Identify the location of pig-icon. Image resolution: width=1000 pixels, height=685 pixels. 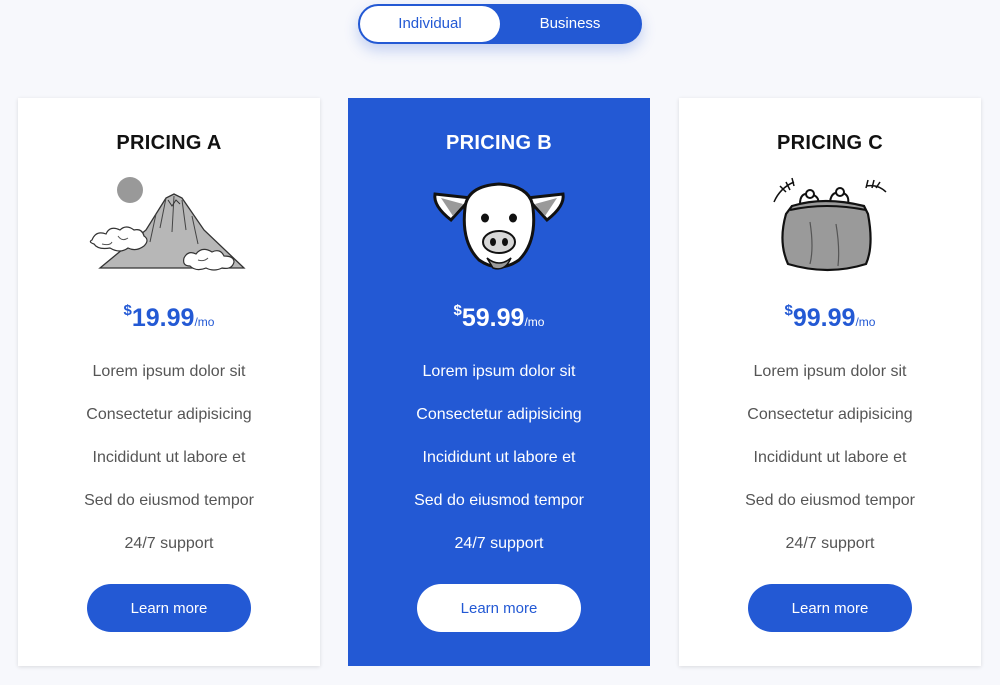
(499, 226).